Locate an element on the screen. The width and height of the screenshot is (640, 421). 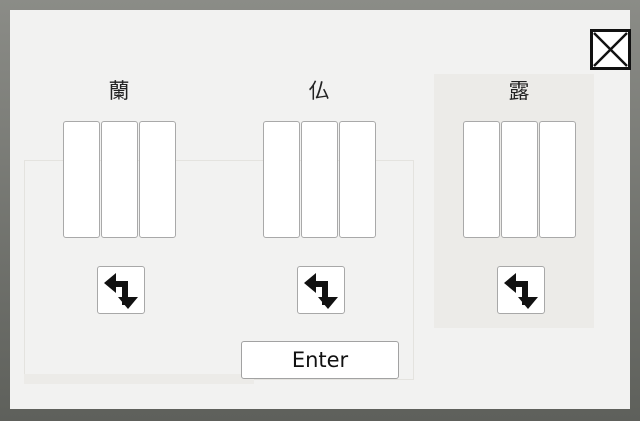
background-strip is located at coordinates (139, 379).